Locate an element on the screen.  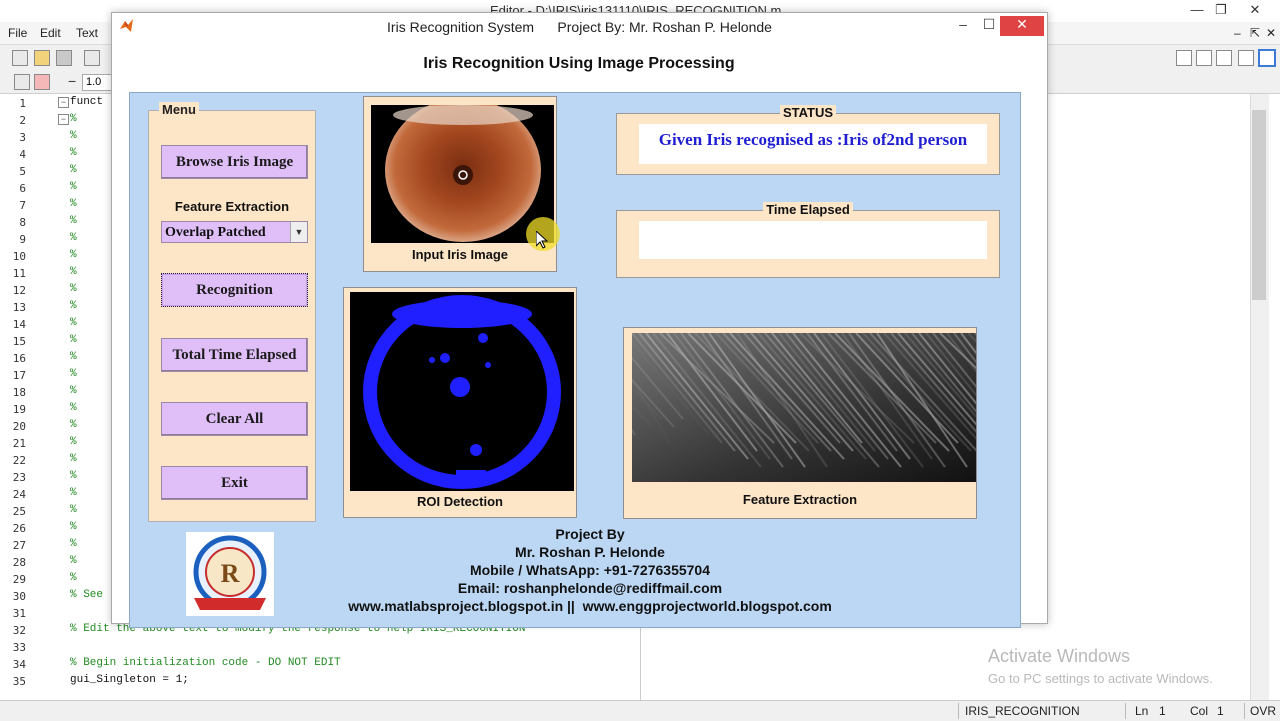
tile-grid-icon is located at coordinates (1184, 58).